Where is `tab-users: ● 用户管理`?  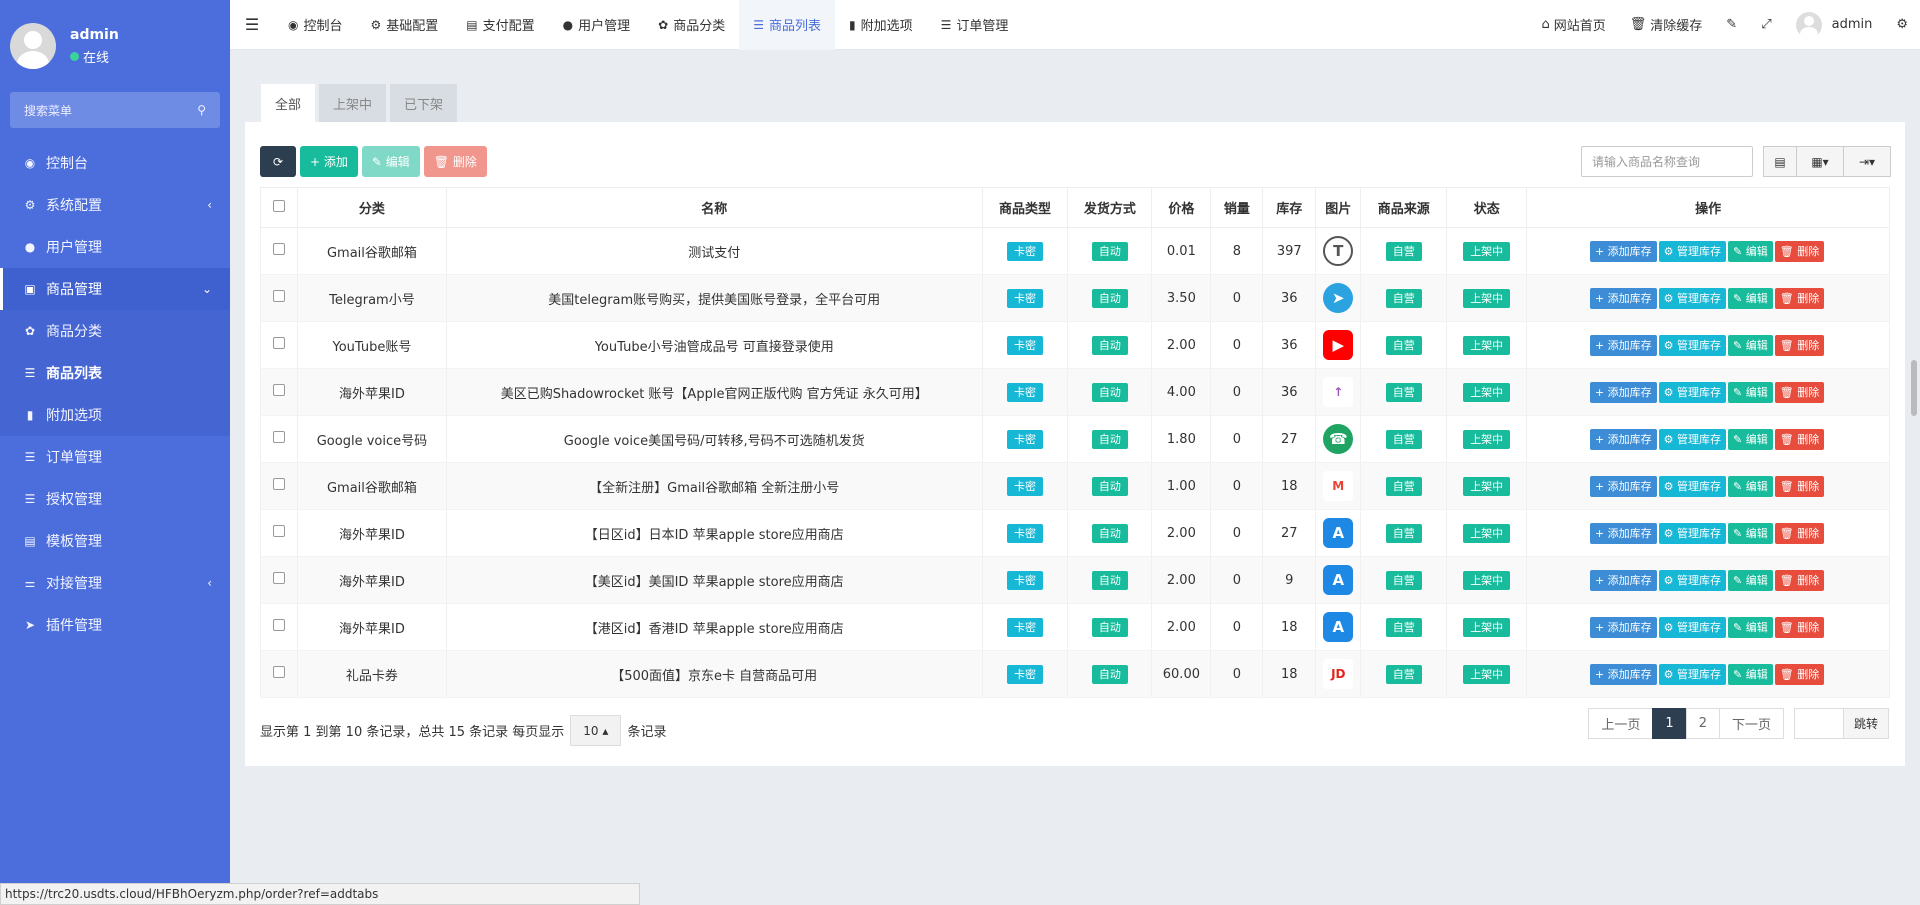
tab-users: ● 用户管理 is located at coordinates (597, 25).